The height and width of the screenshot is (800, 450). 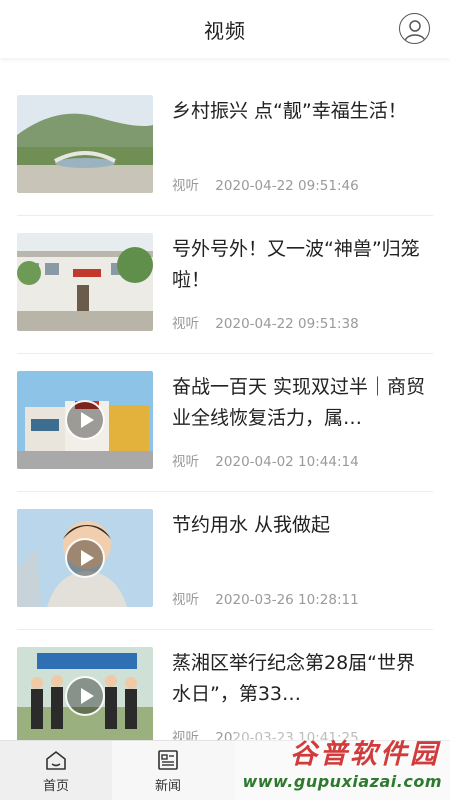 What do you see at coordinates (287, 462) in the screenshot?
I see `video-time: 2020-04-02 10:44:14` at bounding box center [287, 462].